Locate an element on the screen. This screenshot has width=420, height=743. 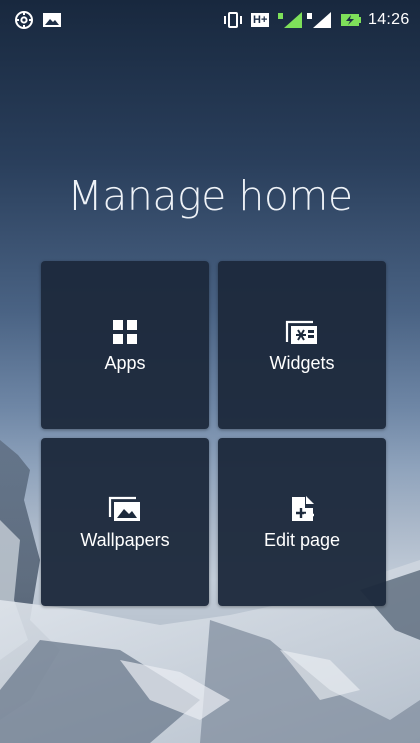
status-bar: H+ 14:26 is located at coordinates (210, 20).